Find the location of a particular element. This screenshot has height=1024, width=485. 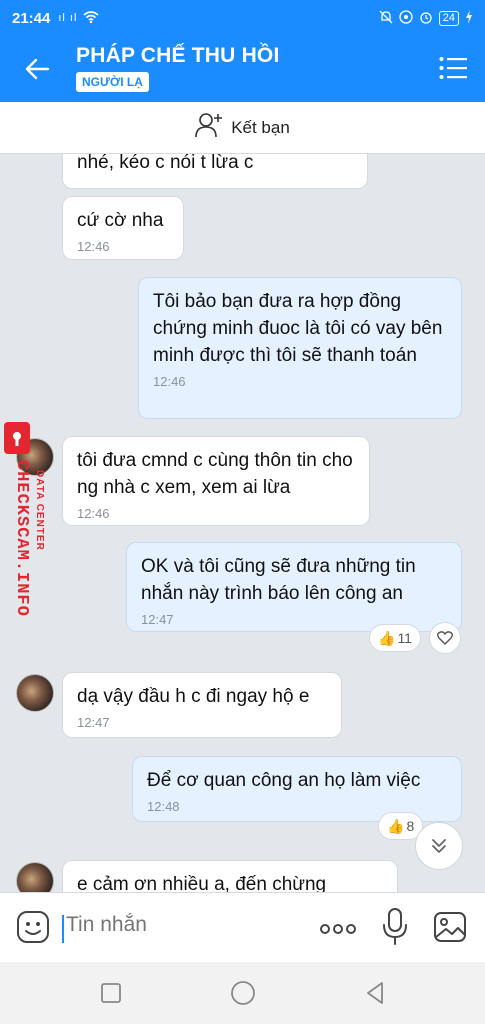

stranger-badge: NGƯỜI LẠ is located at coordinates (112, 82).